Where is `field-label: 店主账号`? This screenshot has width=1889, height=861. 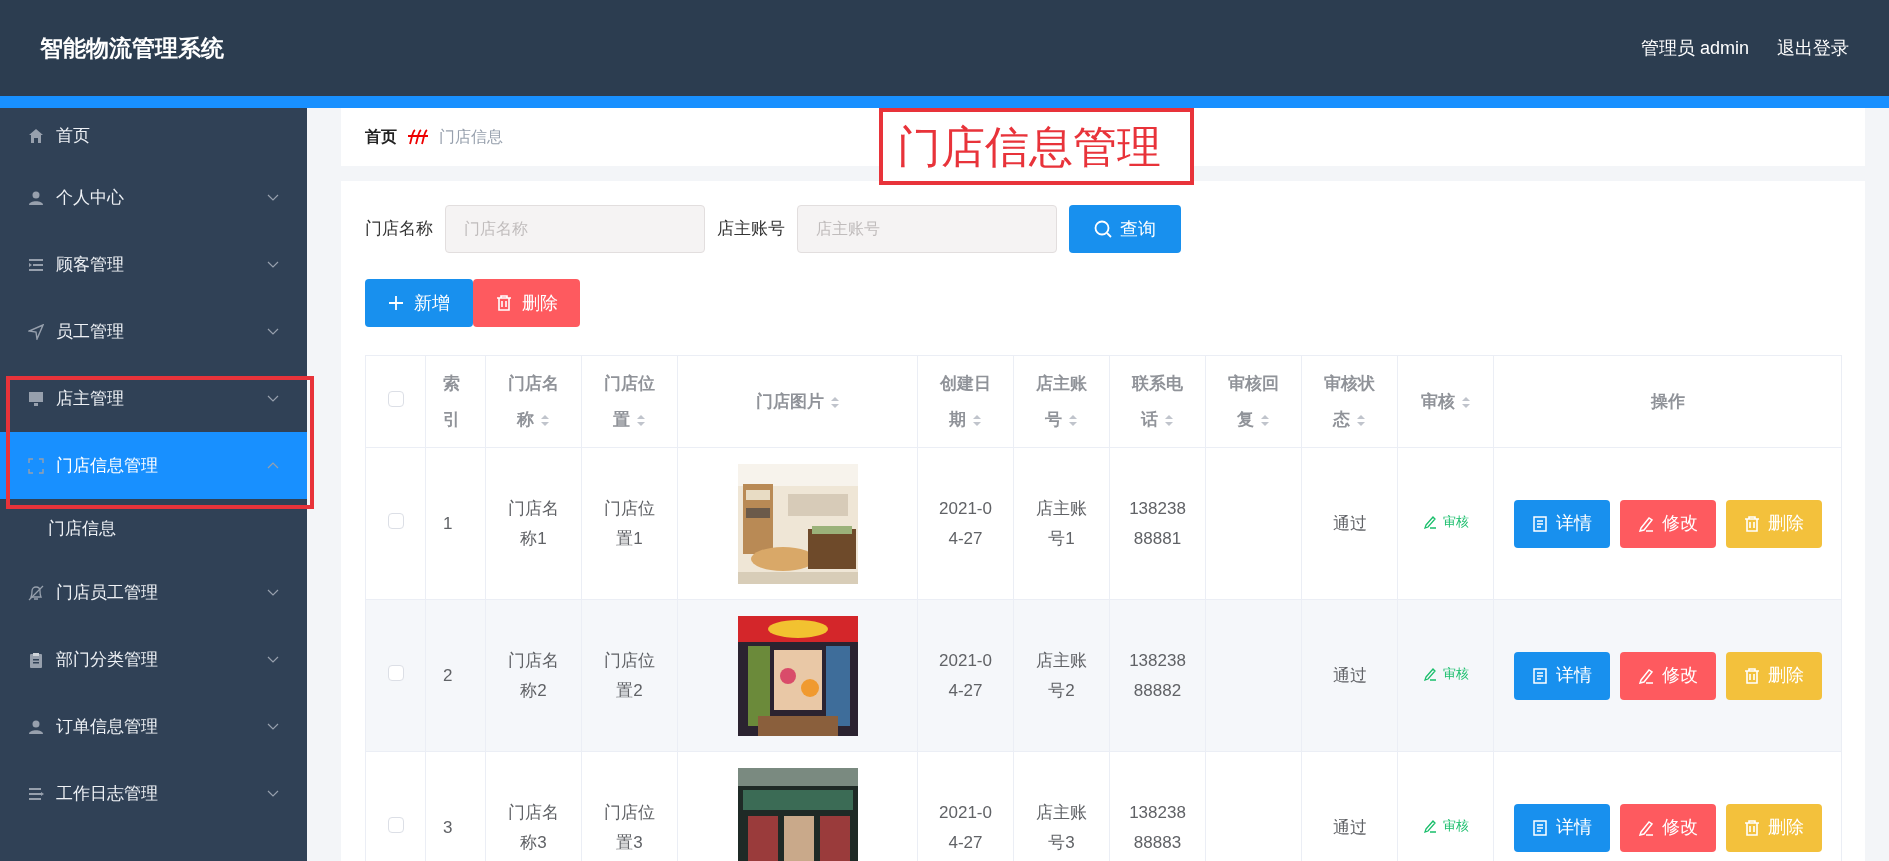
field-label: 店主账号 is located at coordinates (751, 229).